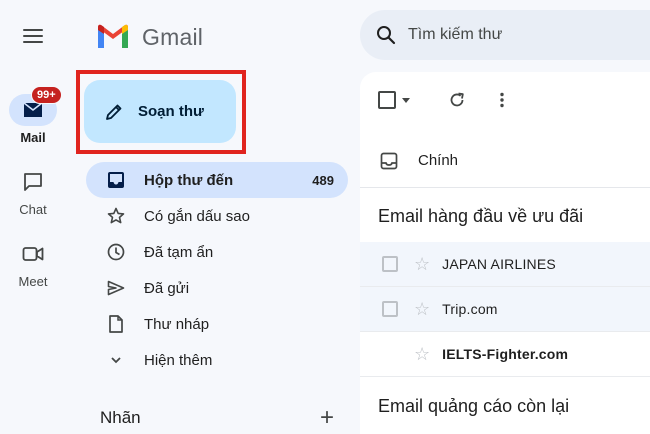  I want to click on nav-item-starred: Có gắn dấu sao, so click(217, 216).